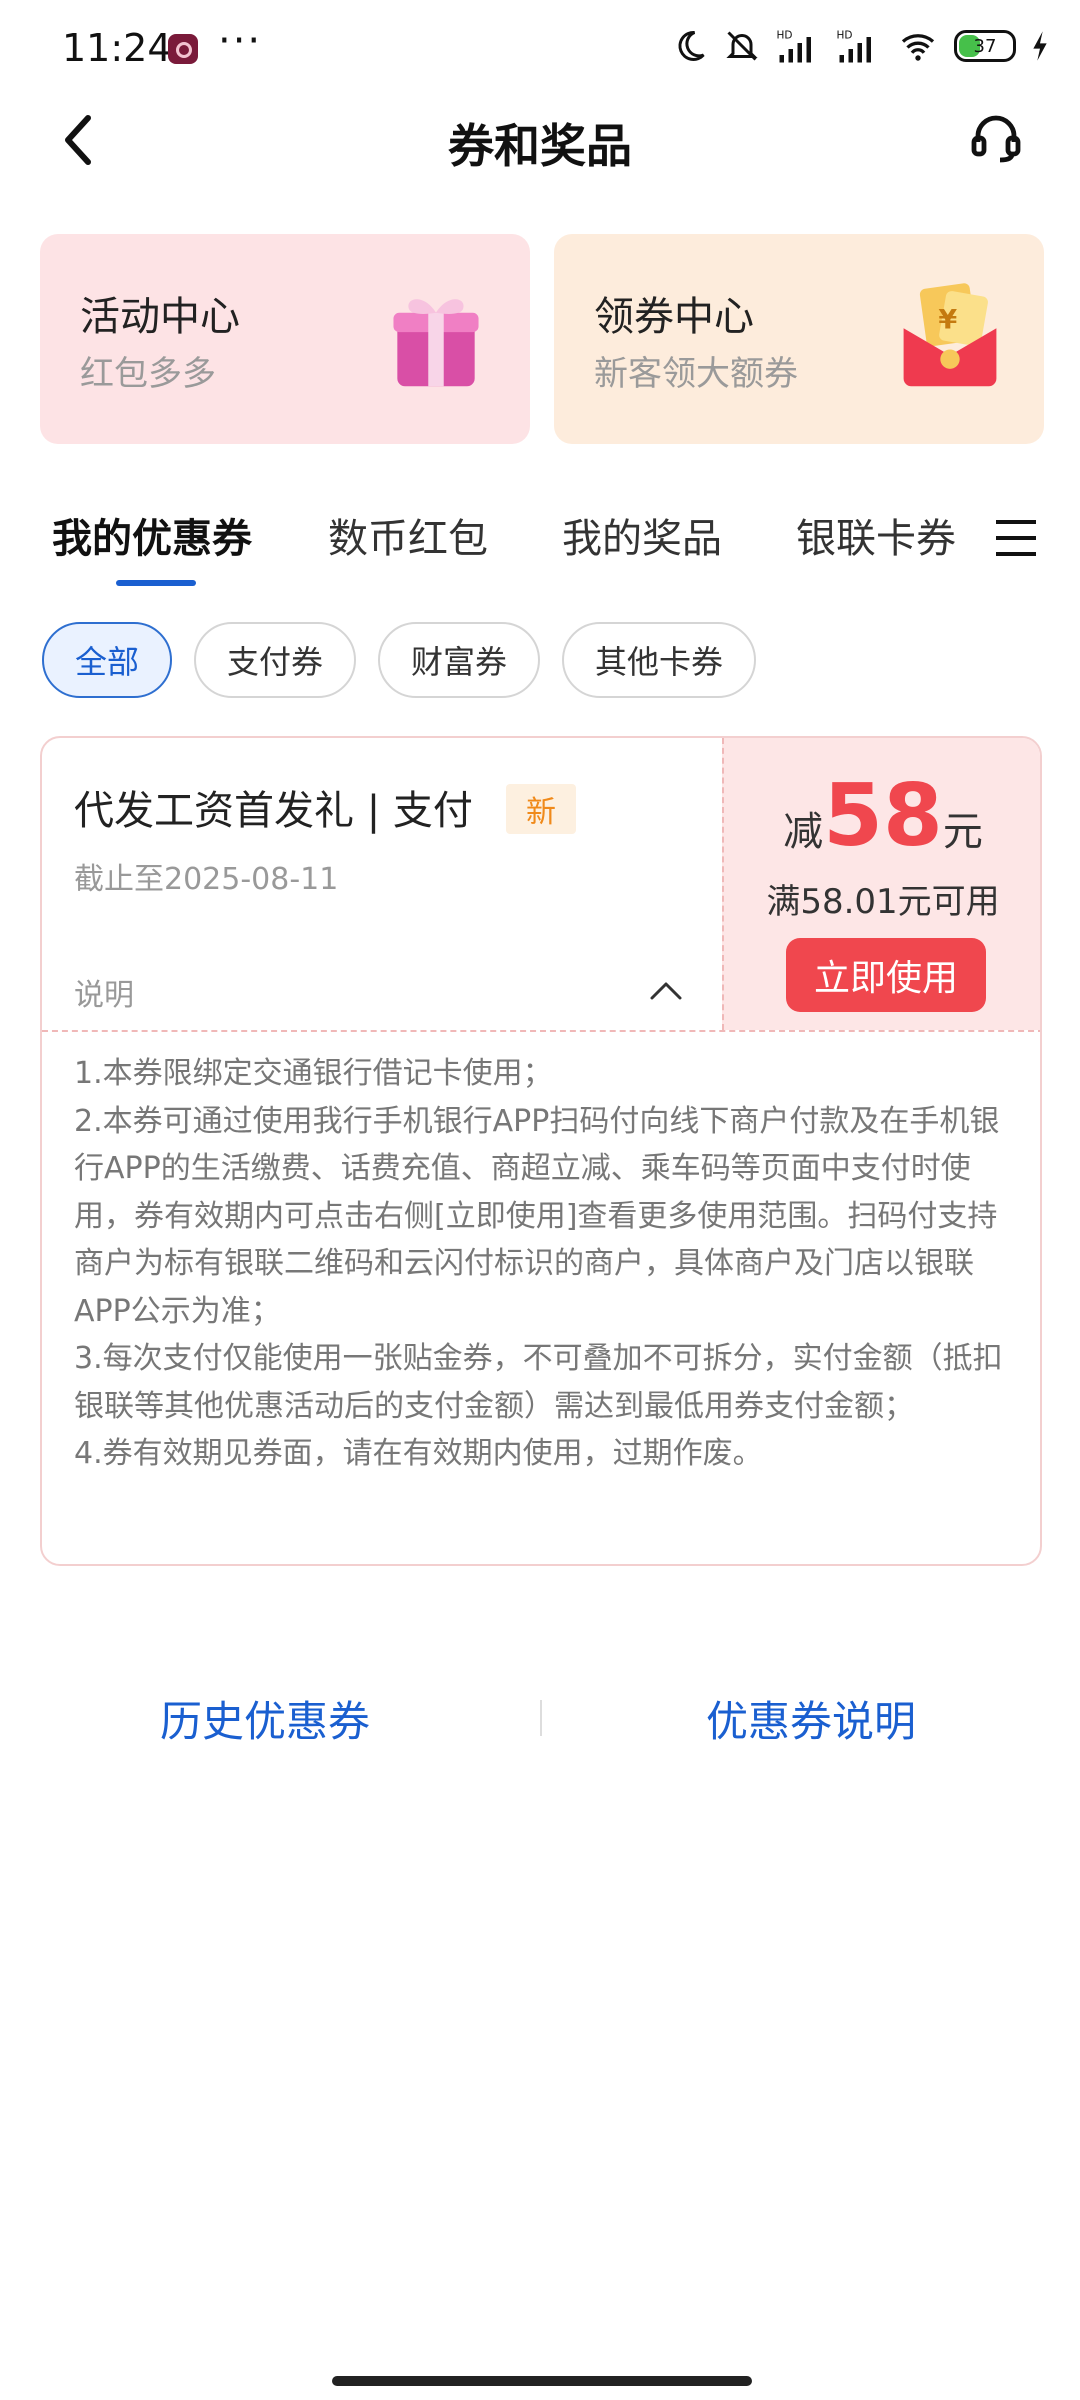 The height and width of the screenshot is (2400, 1080). I want to click on menu-icon, so click(1016, 538).